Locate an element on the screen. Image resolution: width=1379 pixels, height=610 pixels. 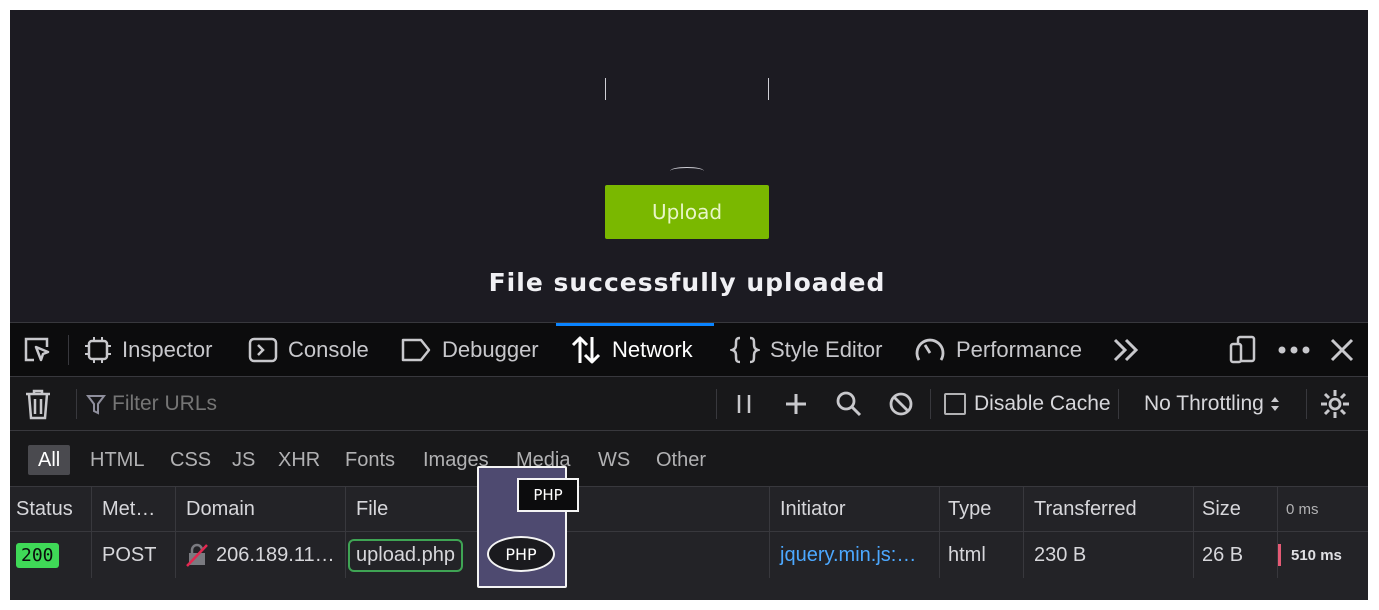
tab-label: Debugger is located at coordinates (490, 349).